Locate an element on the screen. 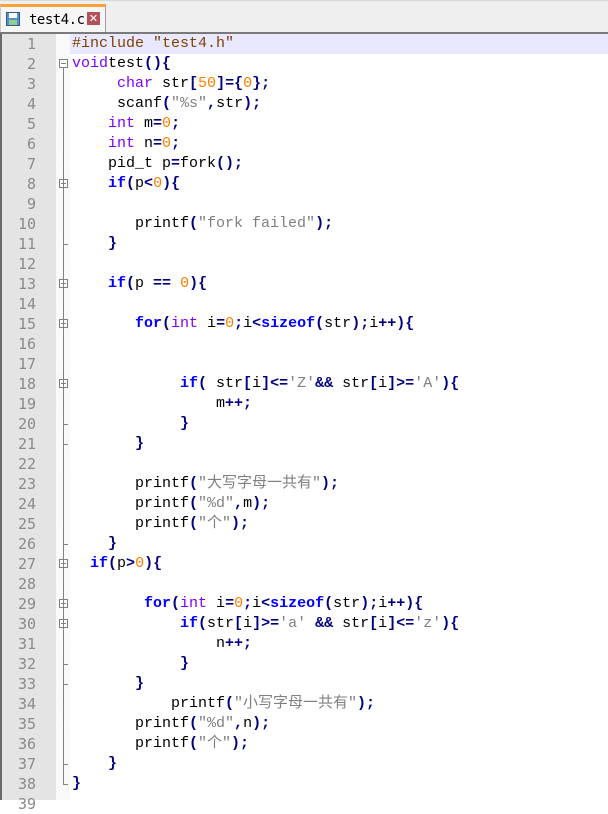  code-line: 13 if(p == 0){ is located at coordinates (304, 284).